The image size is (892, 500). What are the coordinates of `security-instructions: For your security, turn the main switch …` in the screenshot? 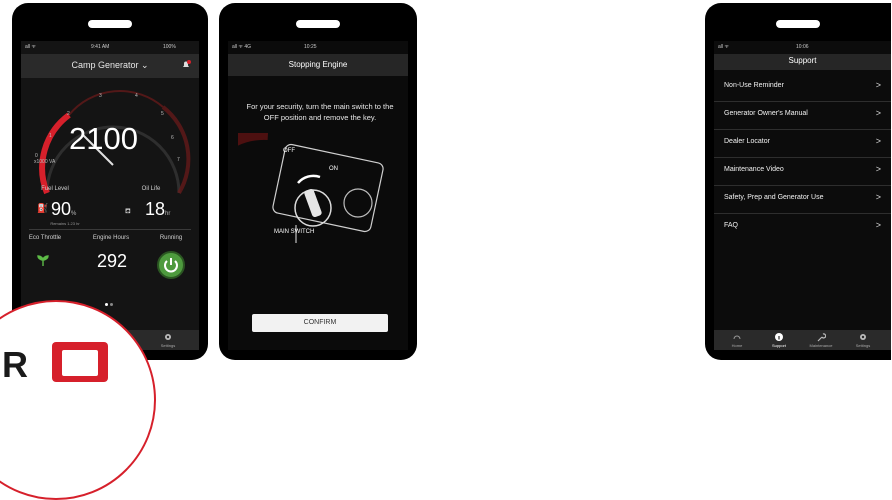 It's located at (320, 112).